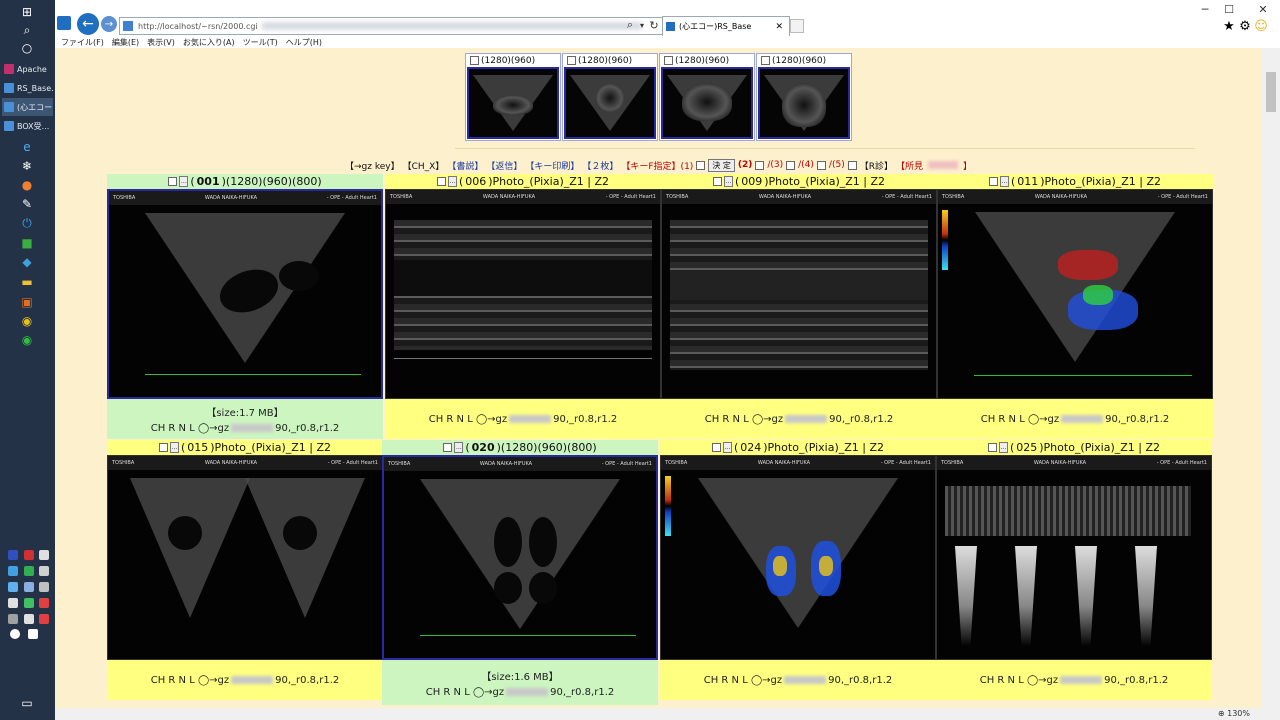  Describe the element at coordinates (209, 42) in the screenshot. I see `menu-favorites: お気に入り(A)` at that location.